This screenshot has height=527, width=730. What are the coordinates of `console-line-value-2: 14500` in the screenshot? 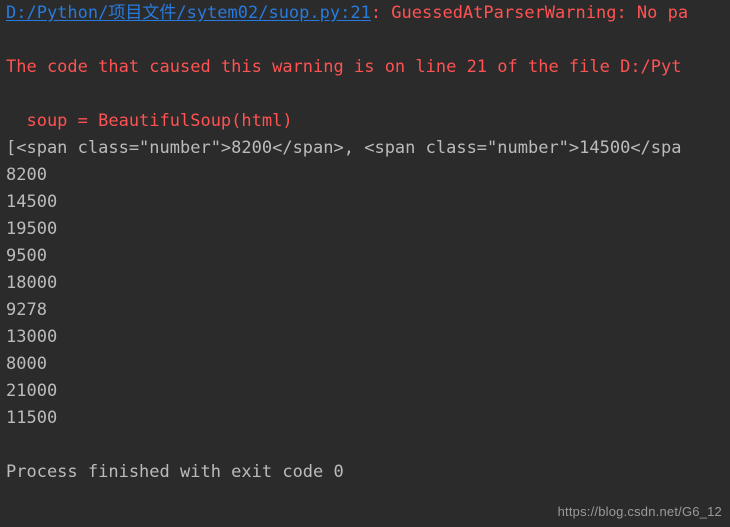 It's located at (32, 202).